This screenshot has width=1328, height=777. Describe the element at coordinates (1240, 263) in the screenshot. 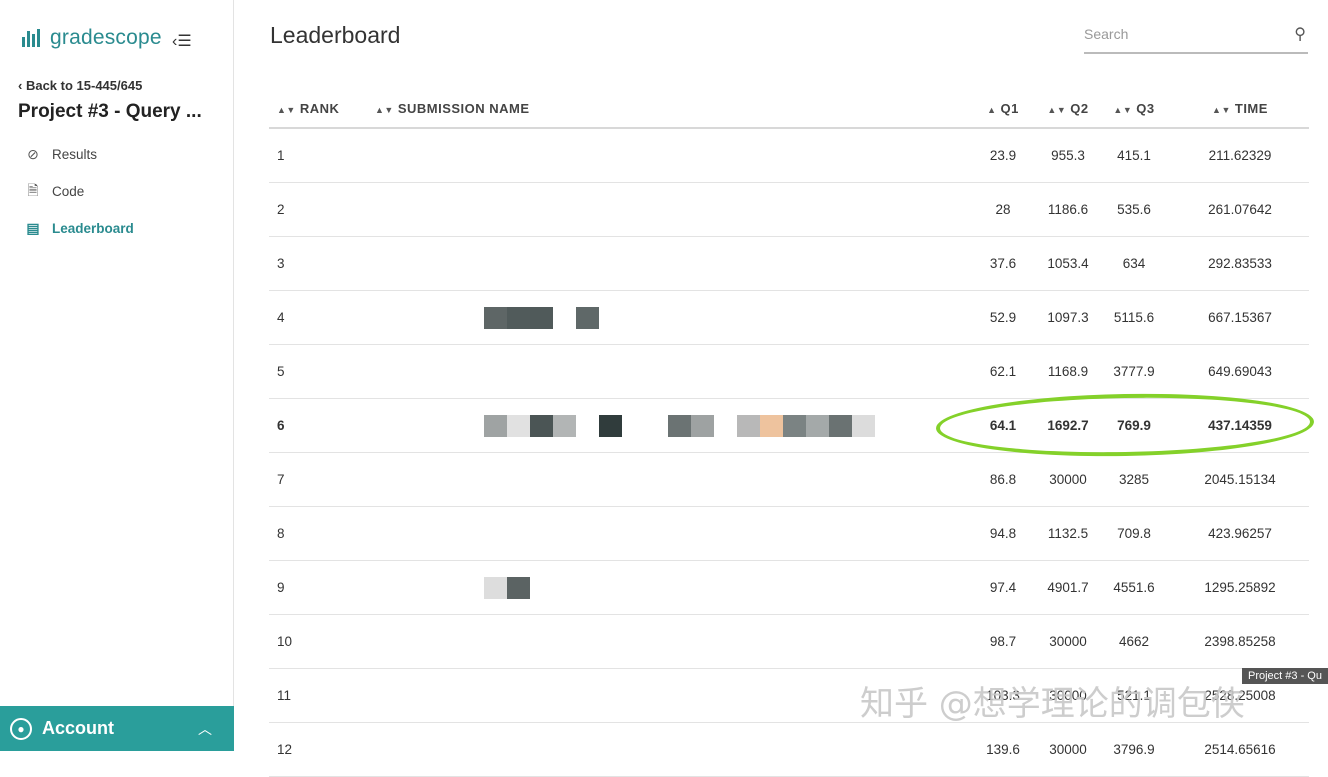

I see `time-cell: 292.83533` at that location.